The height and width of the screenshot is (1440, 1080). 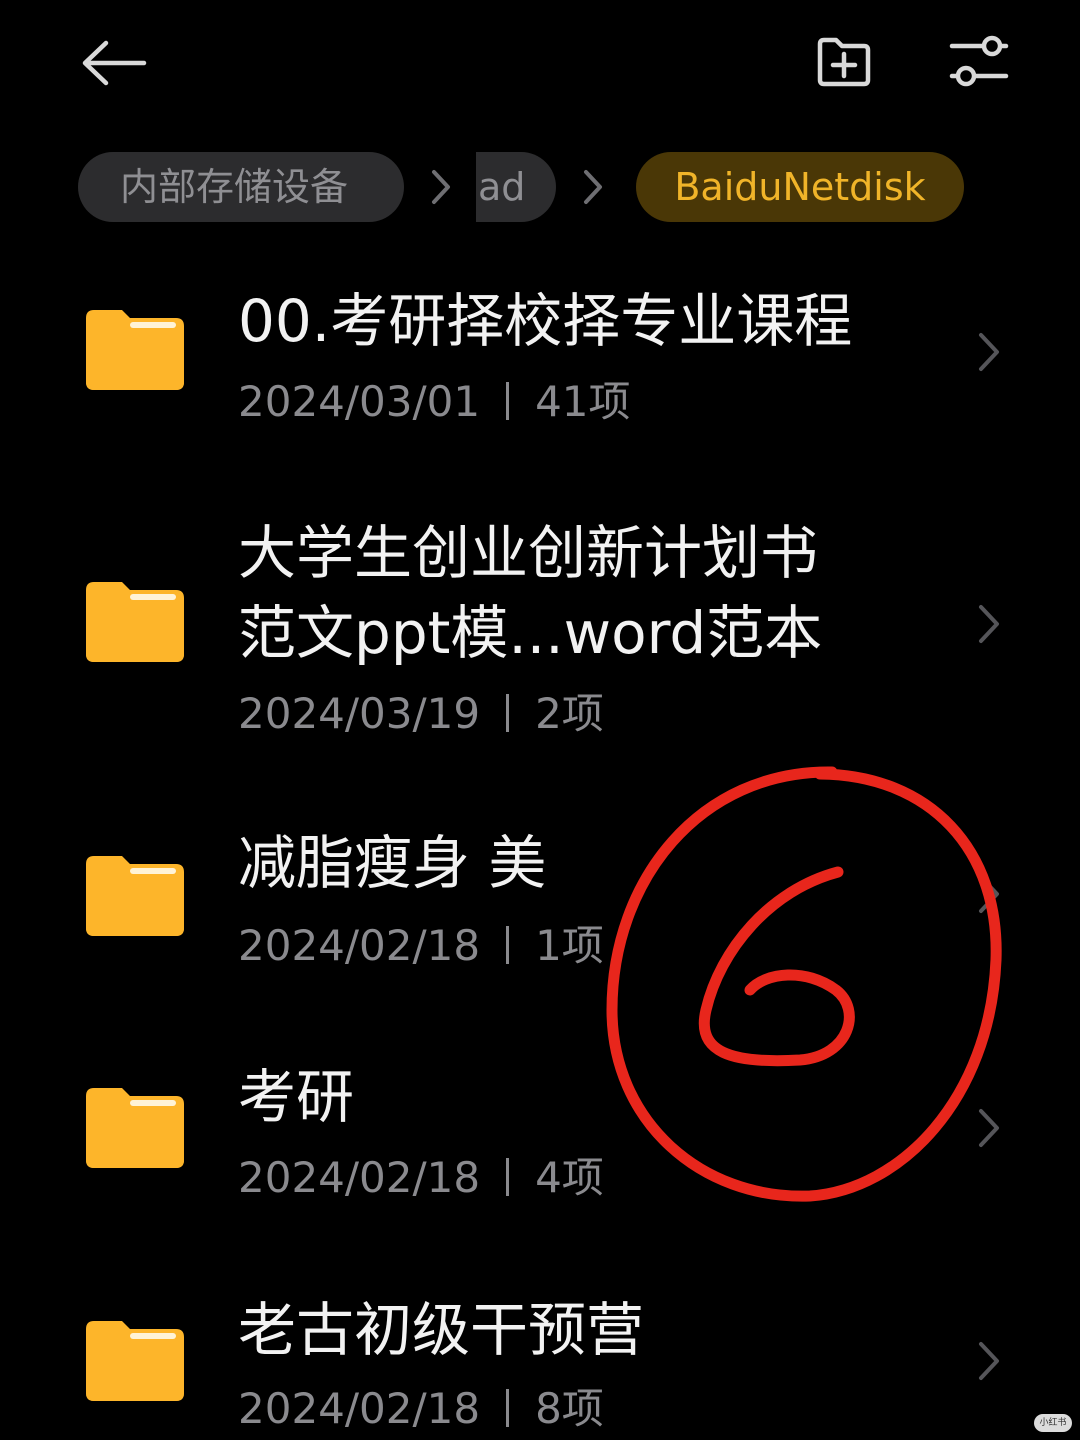 I want to click on folder-row: 老古初级干预营 2024/02/18 8项, so click(x=540, y=1357).